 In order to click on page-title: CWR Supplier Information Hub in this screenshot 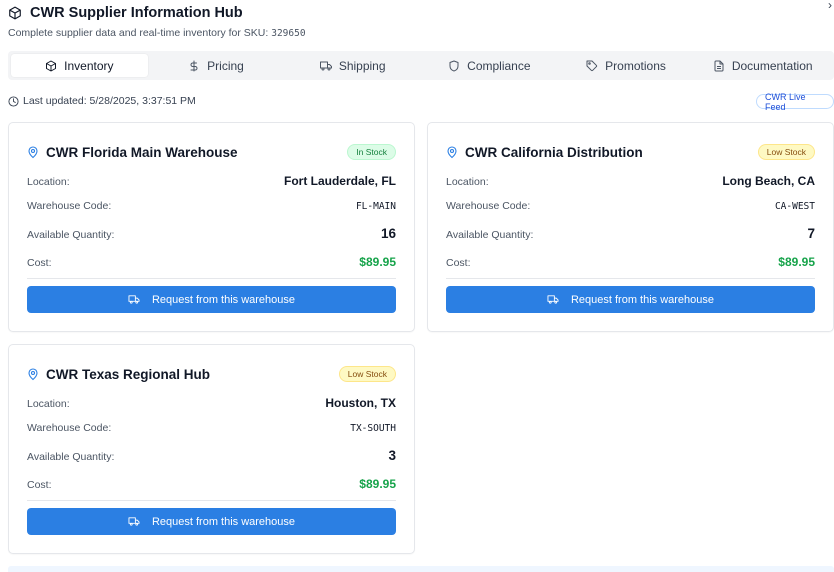, I will do `click(136, 13)`.